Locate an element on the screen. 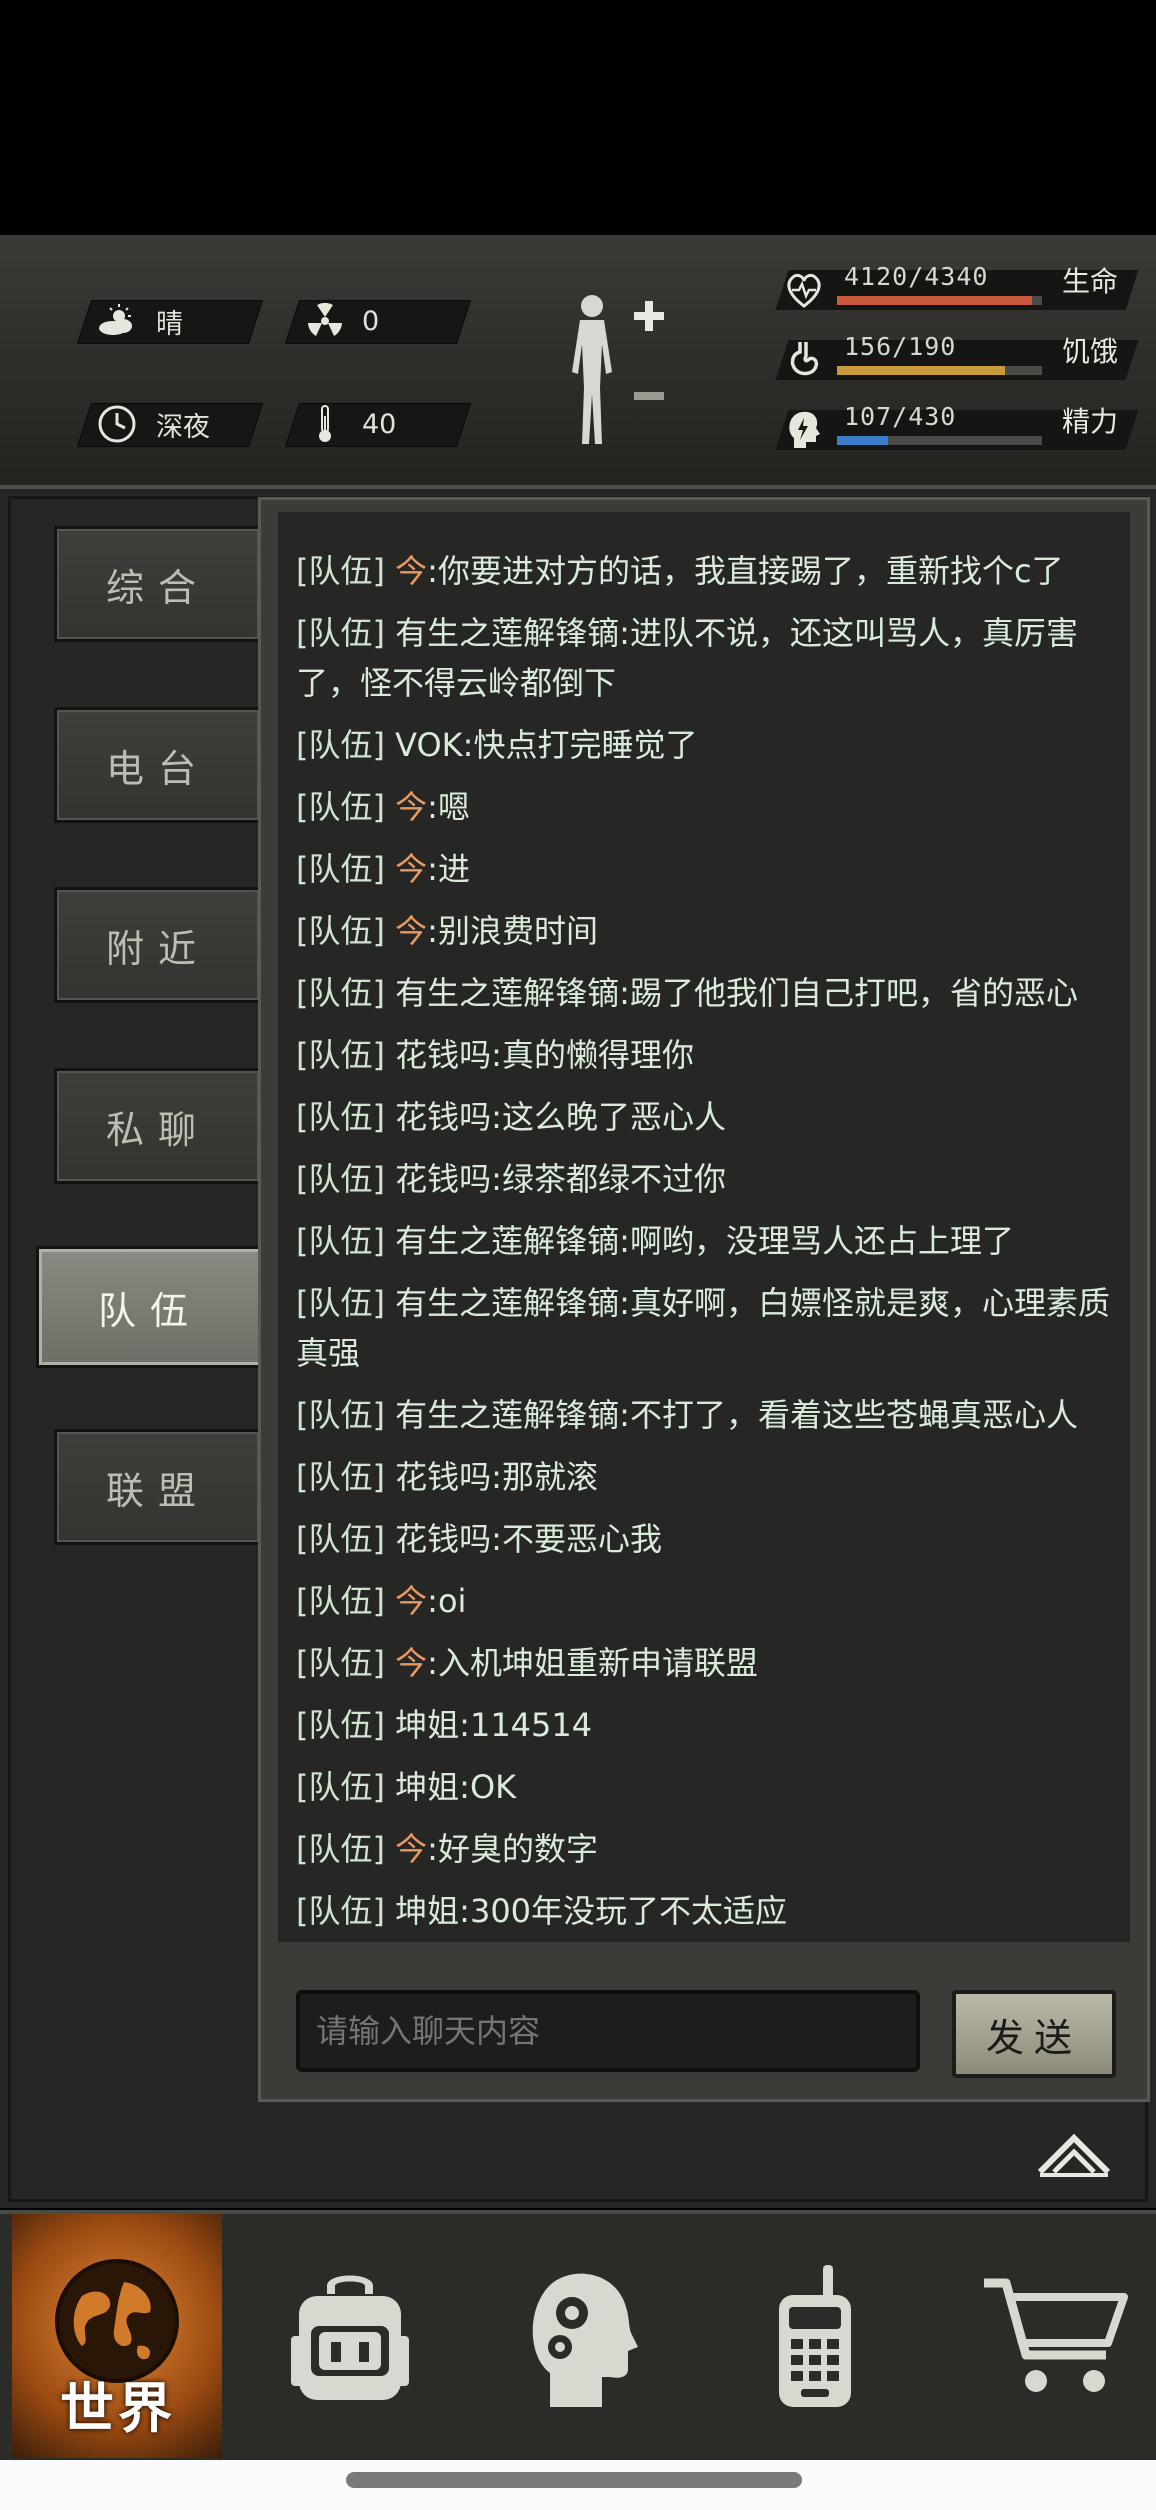  radiation-icon is located at coordinates (325, 321).